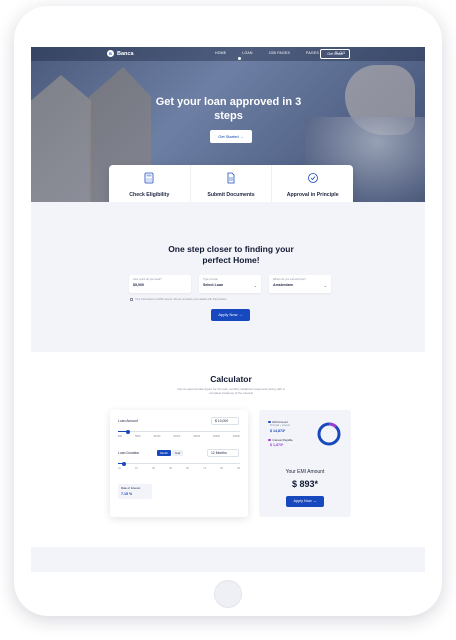 The width and height of the screenshot is (456, 640). I want to click on tick-label: 36, so click(153, 468).